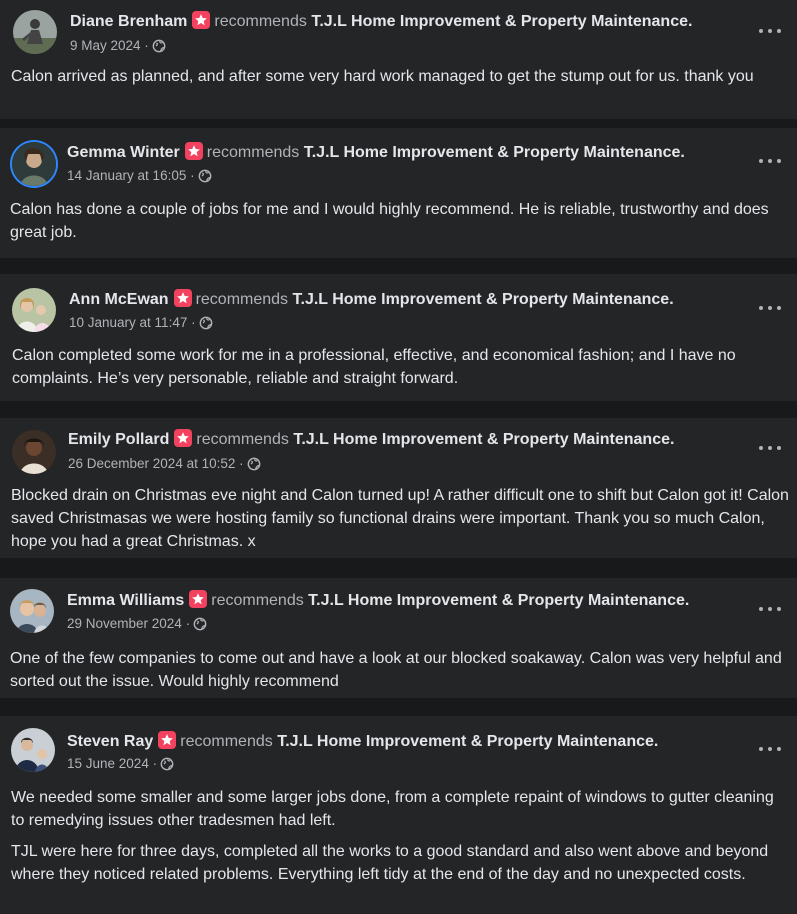 The height and width of the screenshot is (914, 797). Describe the element at coordinates (125, 600) in the screenshot. I see `reviewer-name: Emma Williams` at that location.